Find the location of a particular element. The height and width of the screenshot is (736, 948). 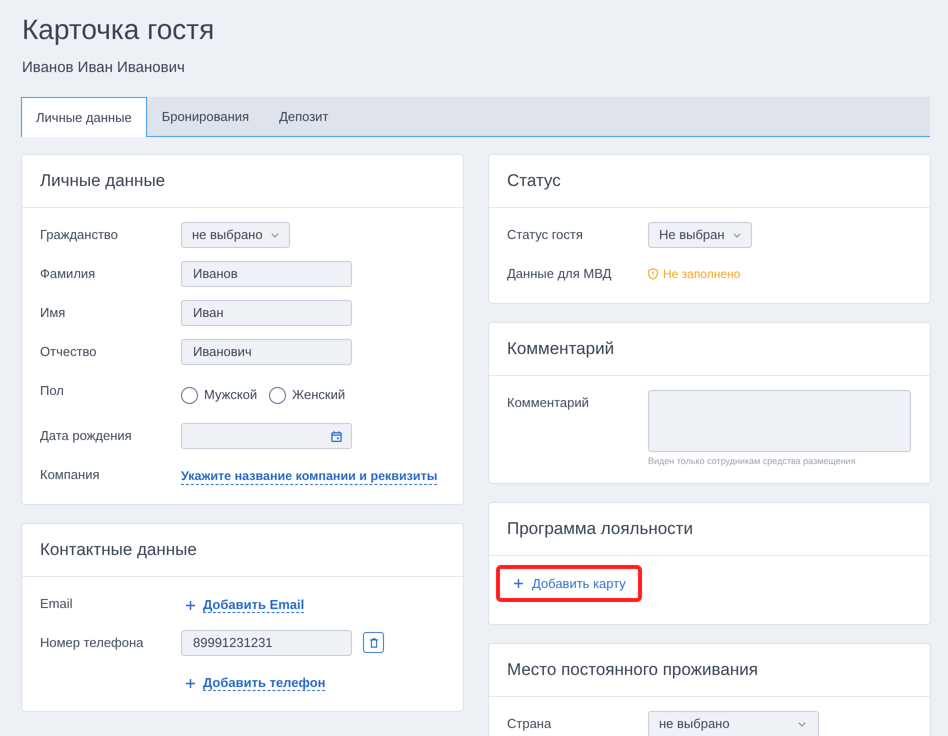

field-label: Страна is located at coordinates (529, 724).